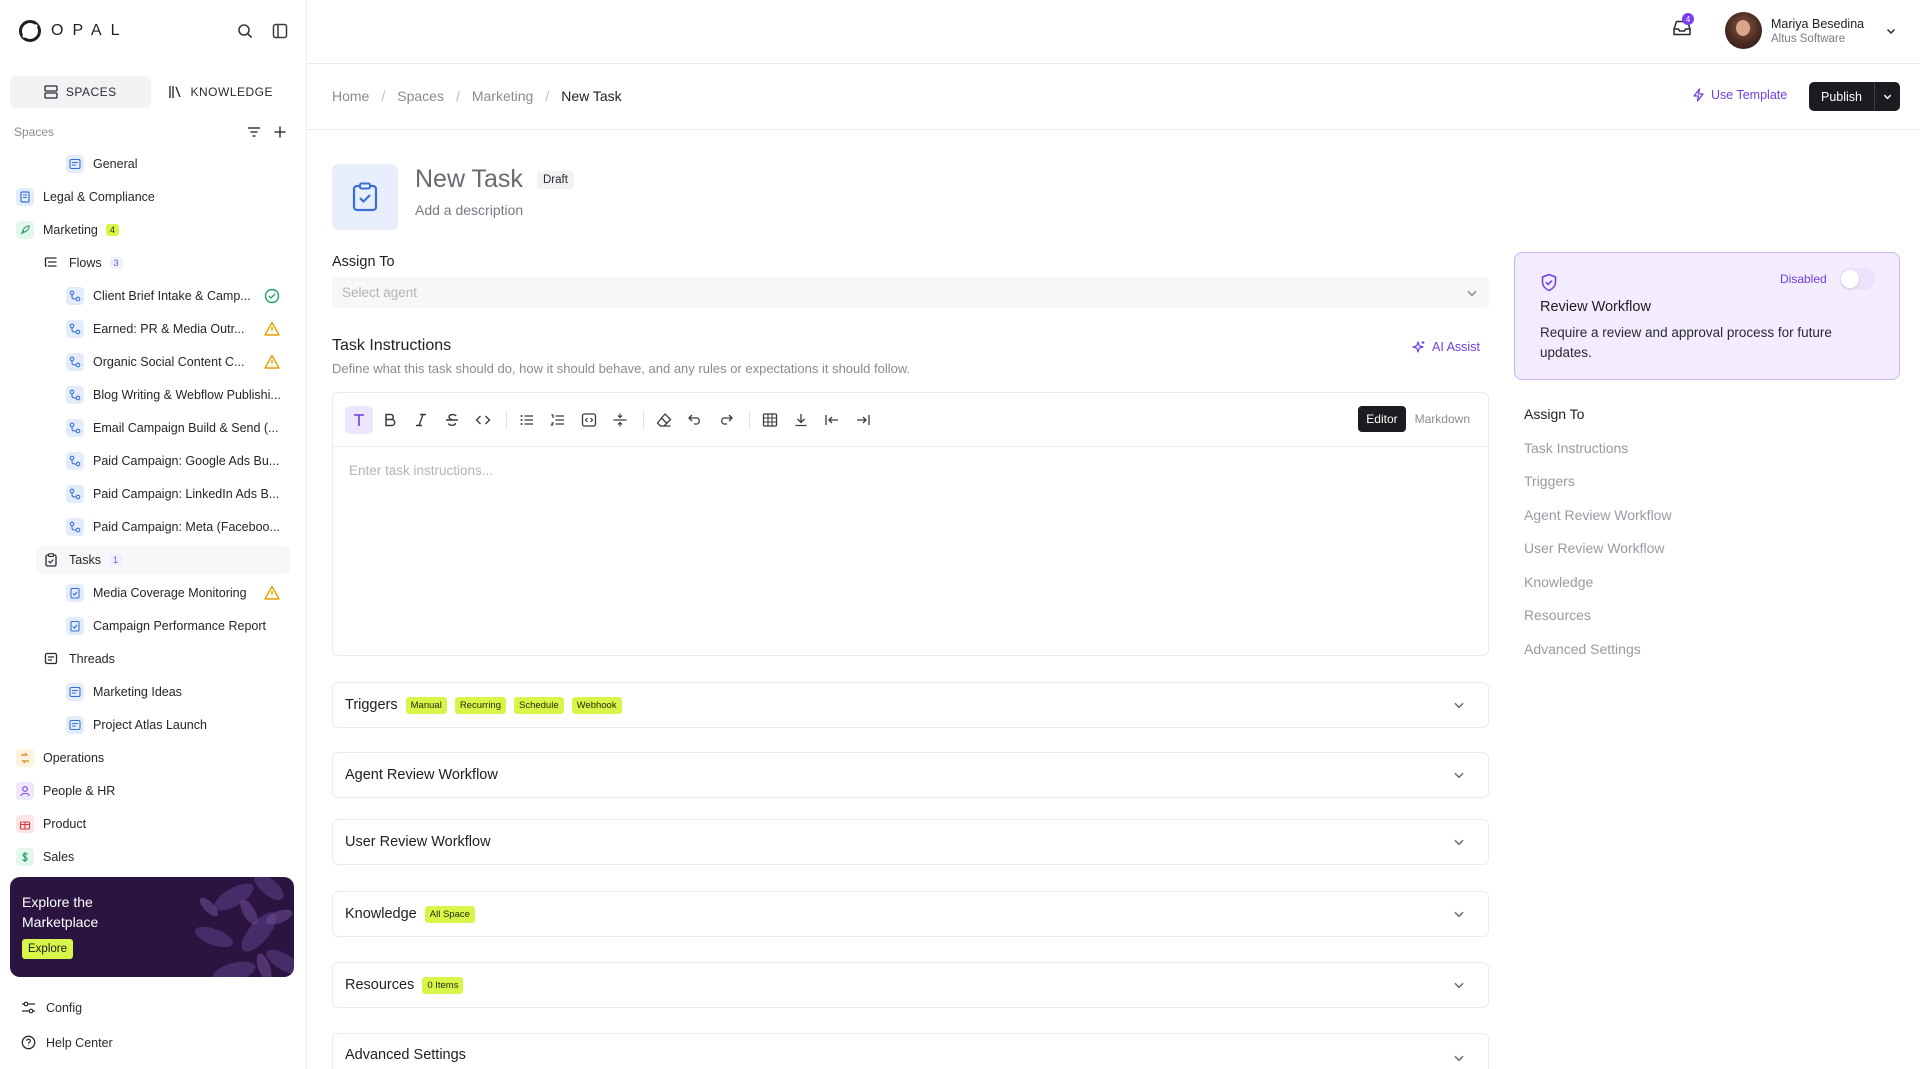 Image resolution: width=1920 pixels, height=1069 pixels. I want to click on table-icon, so click(770, 420).